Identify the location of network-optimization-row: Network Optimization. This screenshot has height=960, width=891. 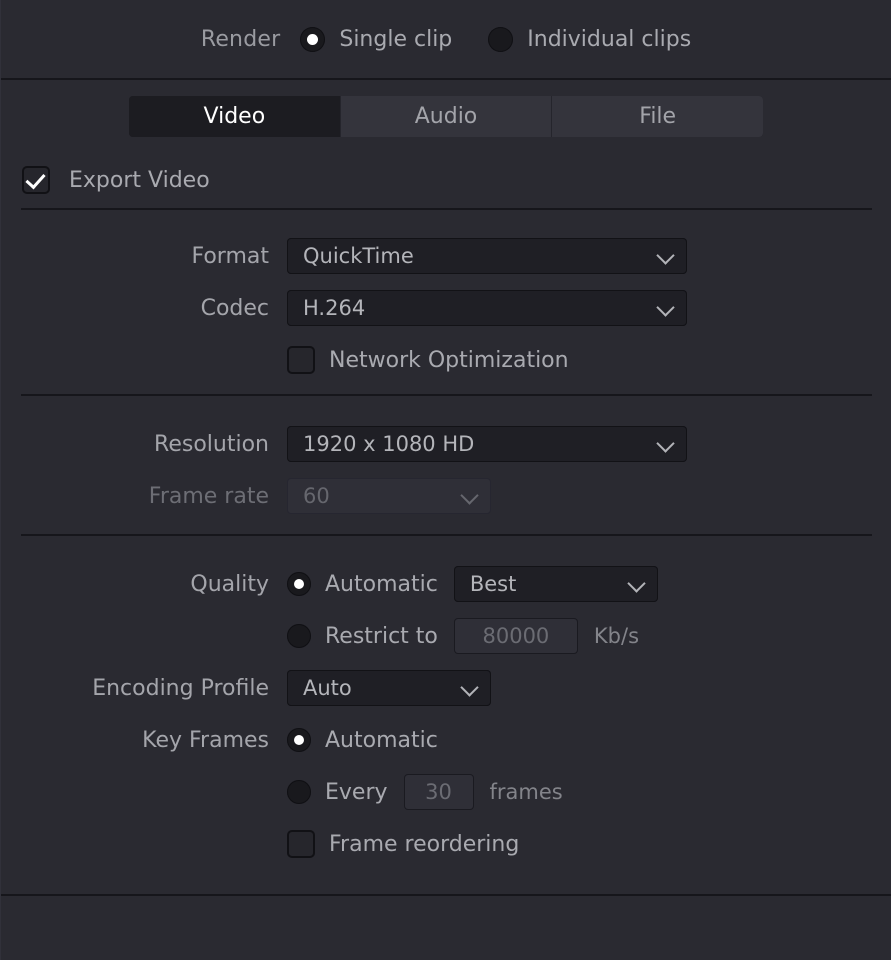
(446, 360).